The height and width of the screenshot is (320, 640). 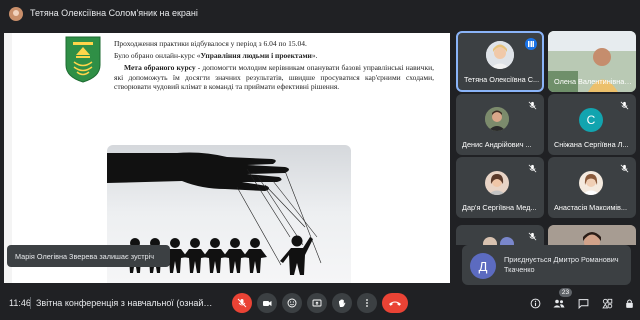 I want to click on raise-hand-button, so click(x=342, y=303).